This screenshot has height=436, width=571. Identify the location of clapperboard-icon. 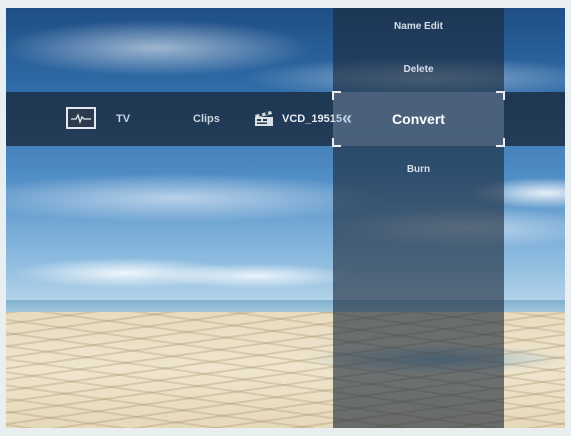
(264, 121).